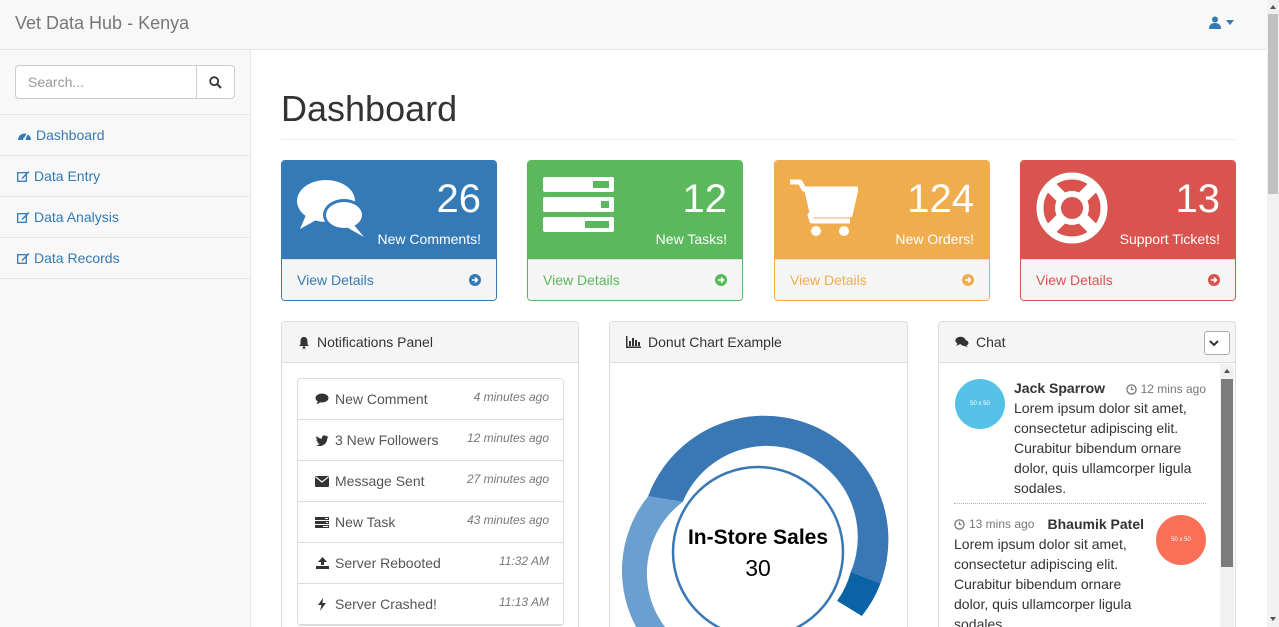 Image resolution: width=1279 pixels, height=627 pixels. Describe the element at coordinates (375, 342) in the screenshot. I see `panel-title: Notifications Panel` at that location.